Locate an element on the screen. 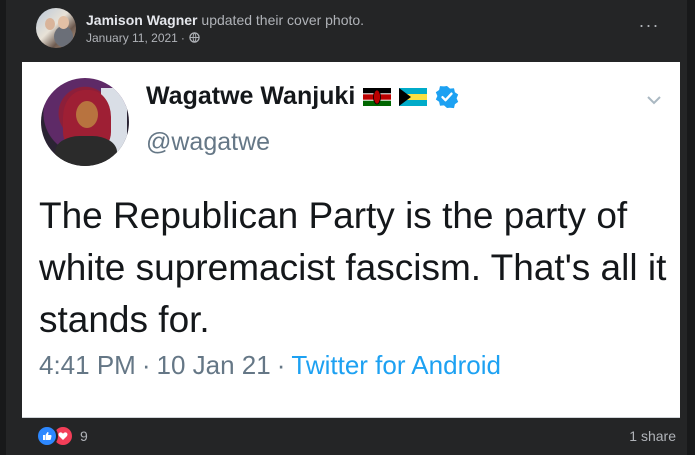 This screenshot has height=455, width=695. tweet-display-name: Wagatwe Wanjuki is located at coordinates (251, 96).